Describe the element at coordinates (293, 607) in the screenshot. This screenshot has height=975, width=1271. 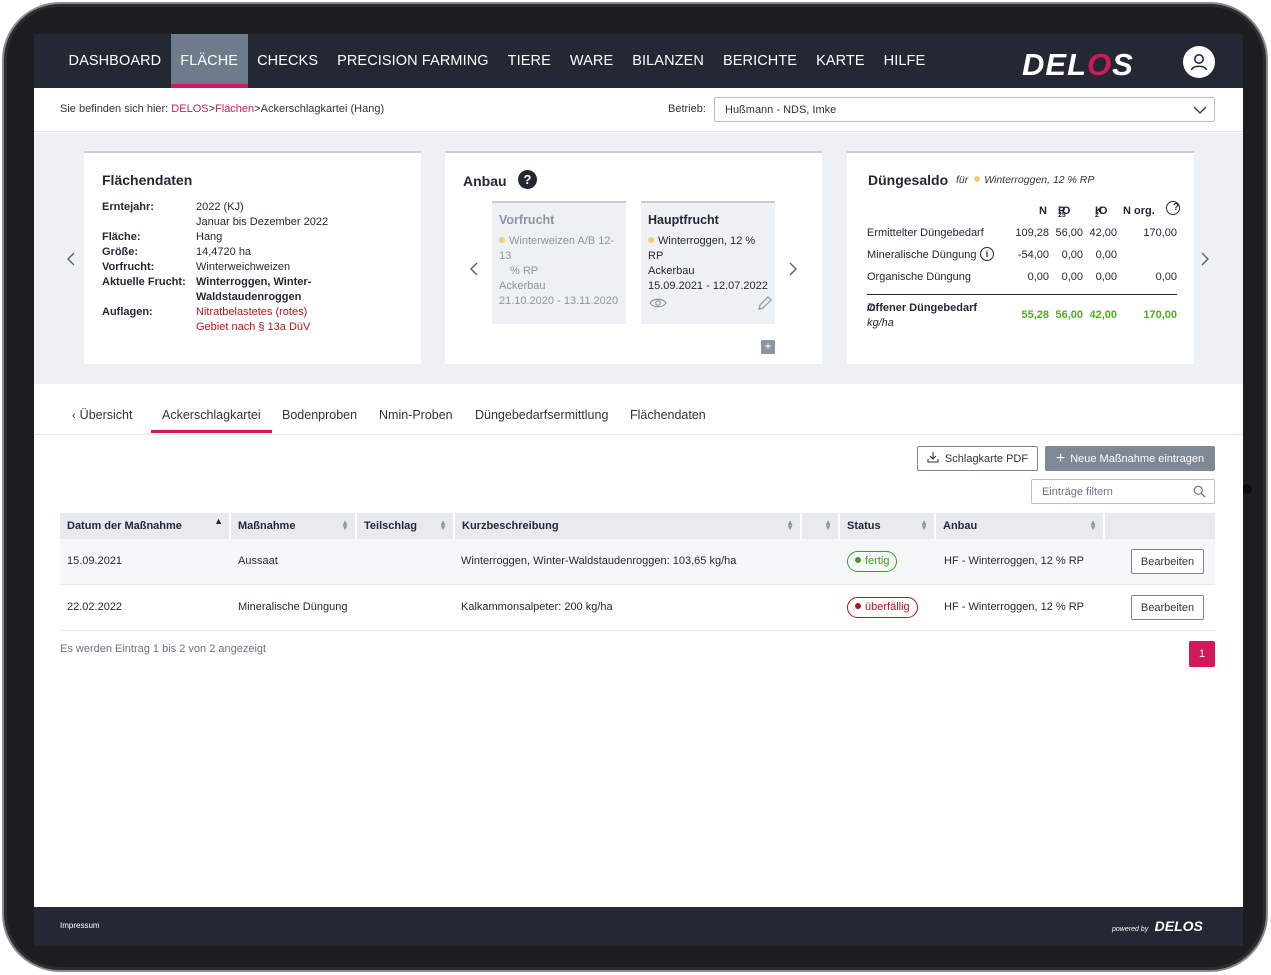
I see `cell-massnahme: Mineralische Düngung` at that location.